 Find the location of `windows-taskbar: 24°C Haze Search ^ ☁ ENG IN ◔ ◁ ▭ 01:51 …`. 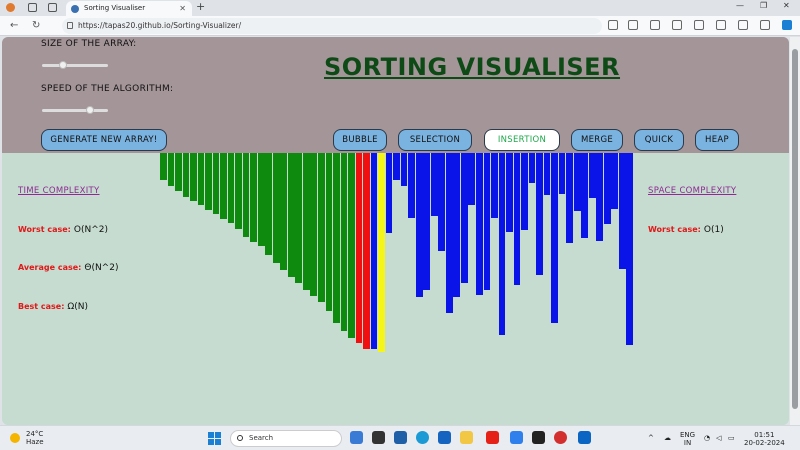

windows-taskbar: 24°C Haze Search ^ ☁ ENG IN ◔ ◁ ▭ 01:51 … is located at coordinates (400, 437).